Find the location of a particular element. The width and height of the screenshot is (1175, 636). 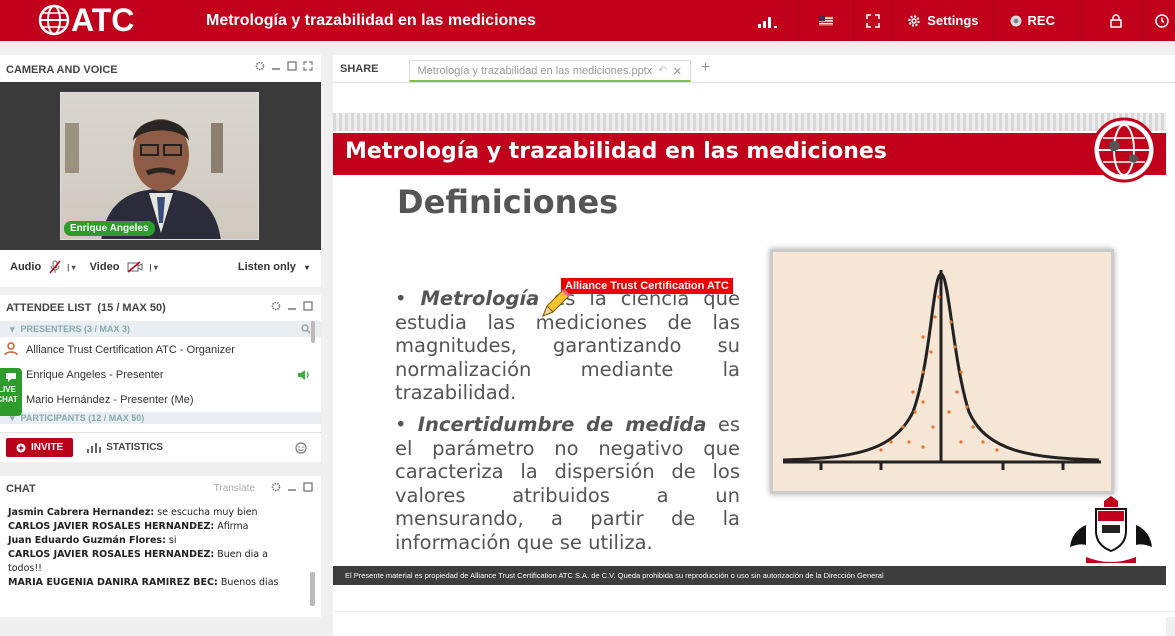

fullscreen-button is located at coordinates (872, 20).